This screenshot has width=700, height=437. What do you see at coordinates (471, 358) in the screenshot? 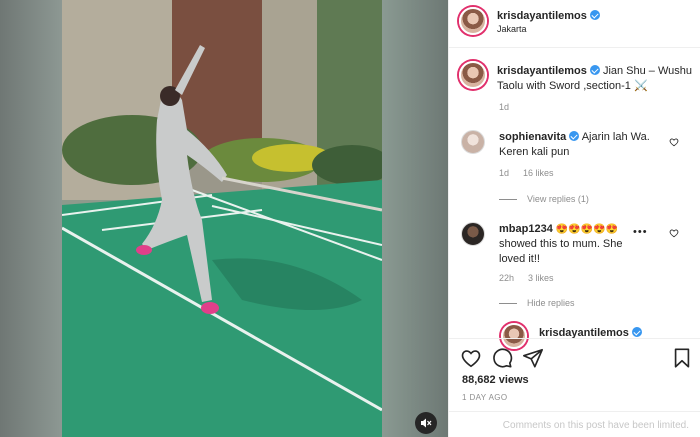
I see `like-heart-icon` at bounding box center [471, 358].